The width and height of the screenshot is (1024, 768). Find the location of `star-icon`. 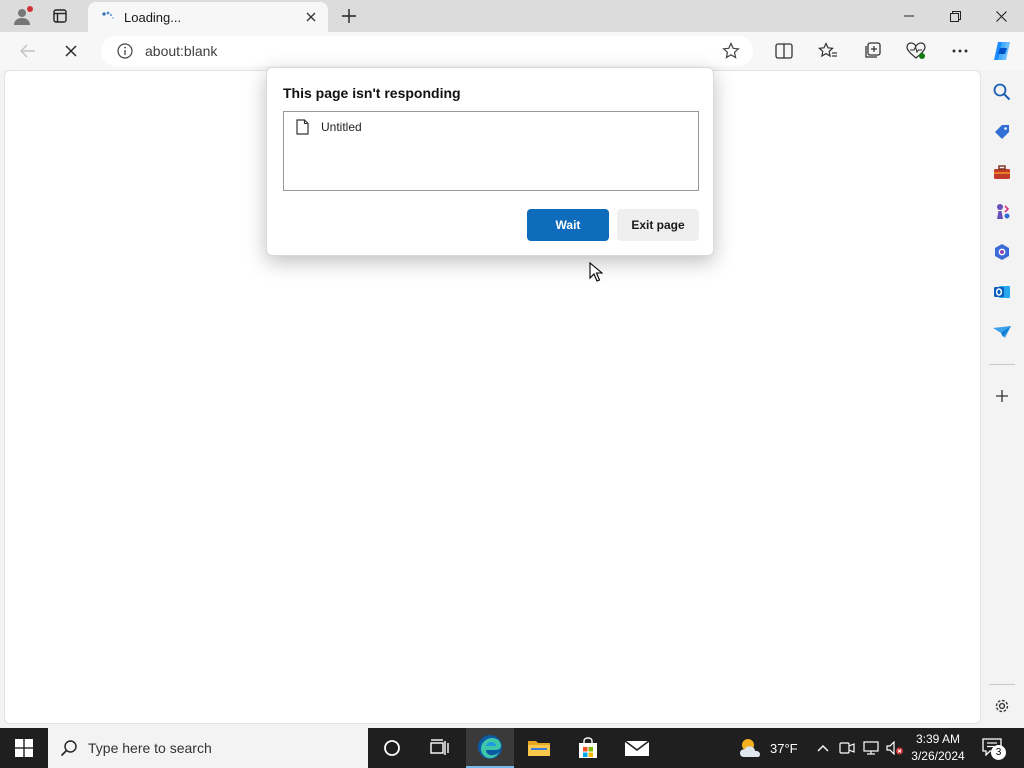

star-icon is located at coordinates (731, 50).